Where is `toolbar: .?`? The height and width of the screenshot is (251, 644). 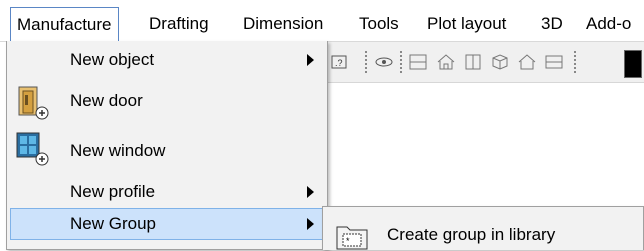
toolbar: .? is located at coordinates (482, 62).